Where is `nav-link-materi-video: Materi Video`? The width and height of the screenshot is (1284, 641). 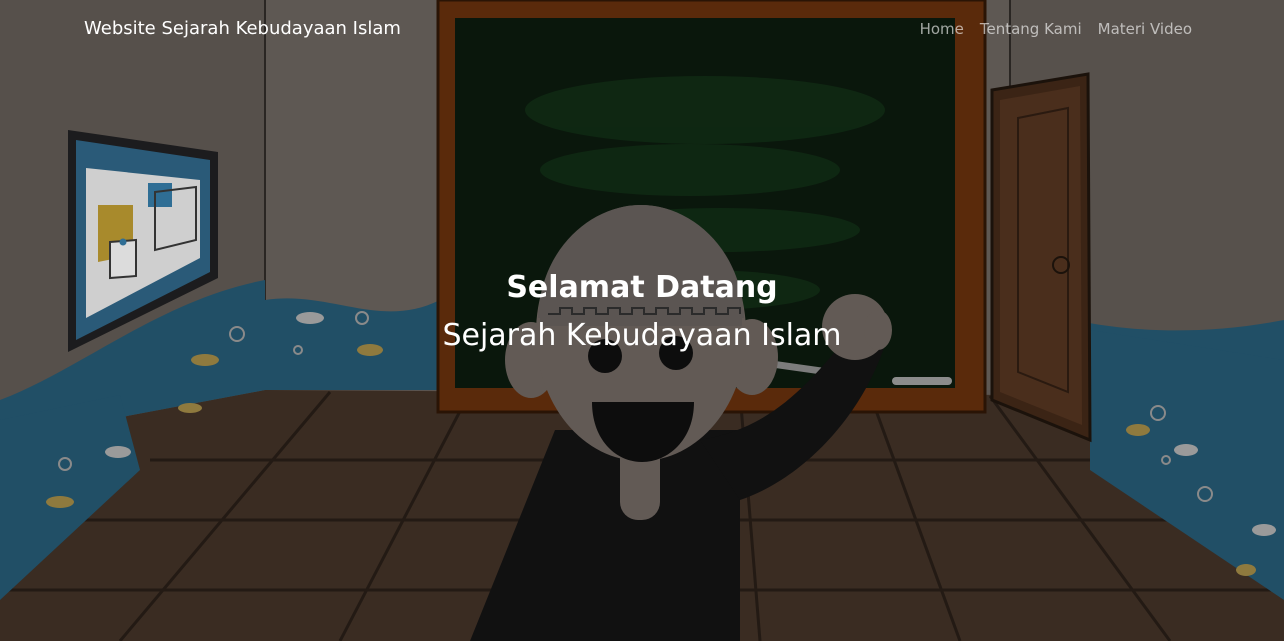 nav-link-materi-video: Materi Video is located at coordinates (1145, 29).